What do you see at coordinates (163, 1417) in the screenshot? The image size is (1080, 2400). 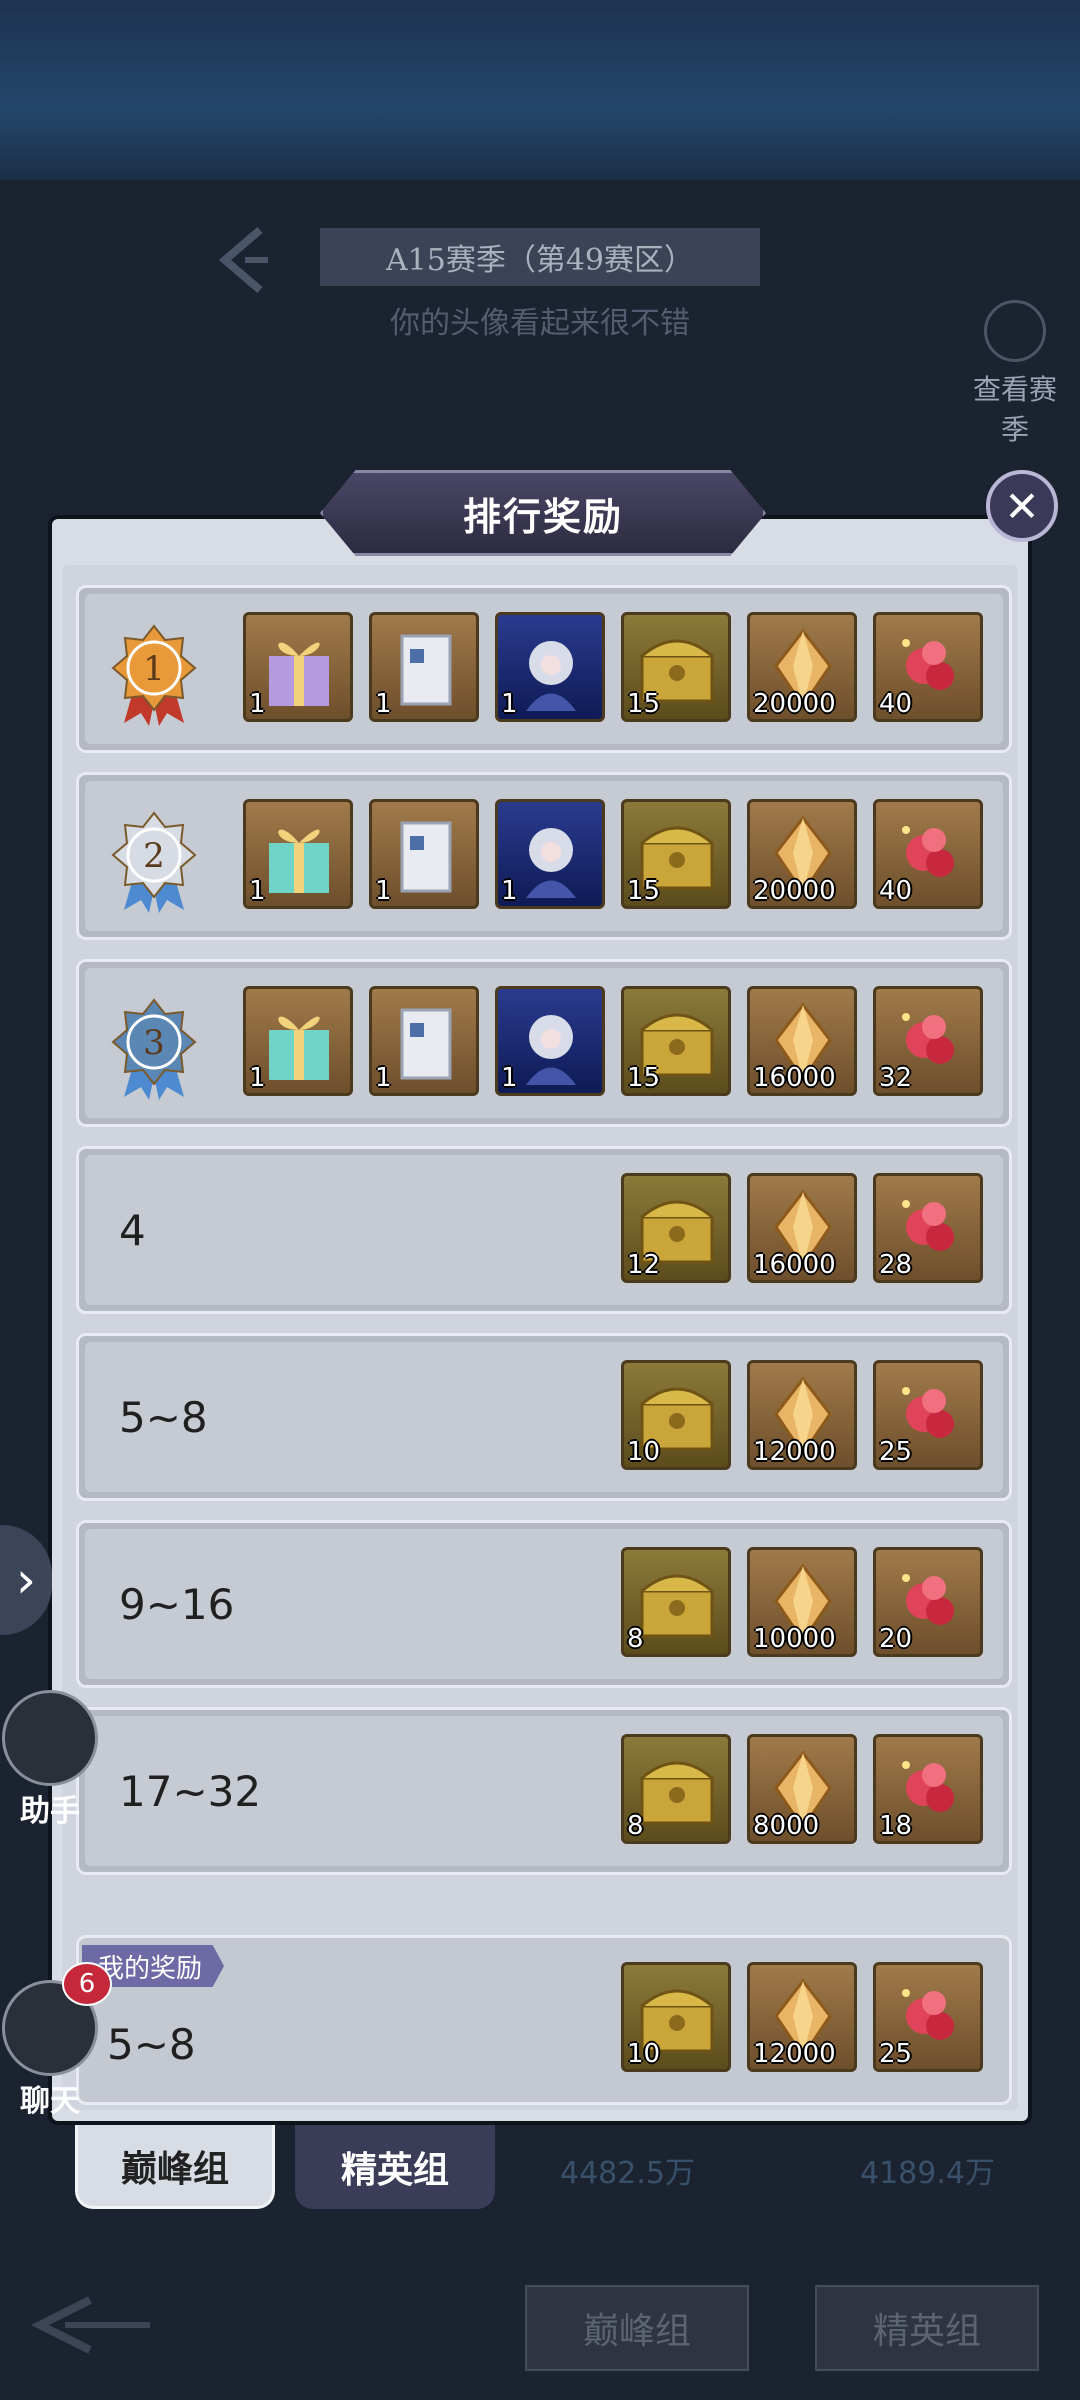 I see `rank-text: 5~8` at bounding box center [163, 1417].